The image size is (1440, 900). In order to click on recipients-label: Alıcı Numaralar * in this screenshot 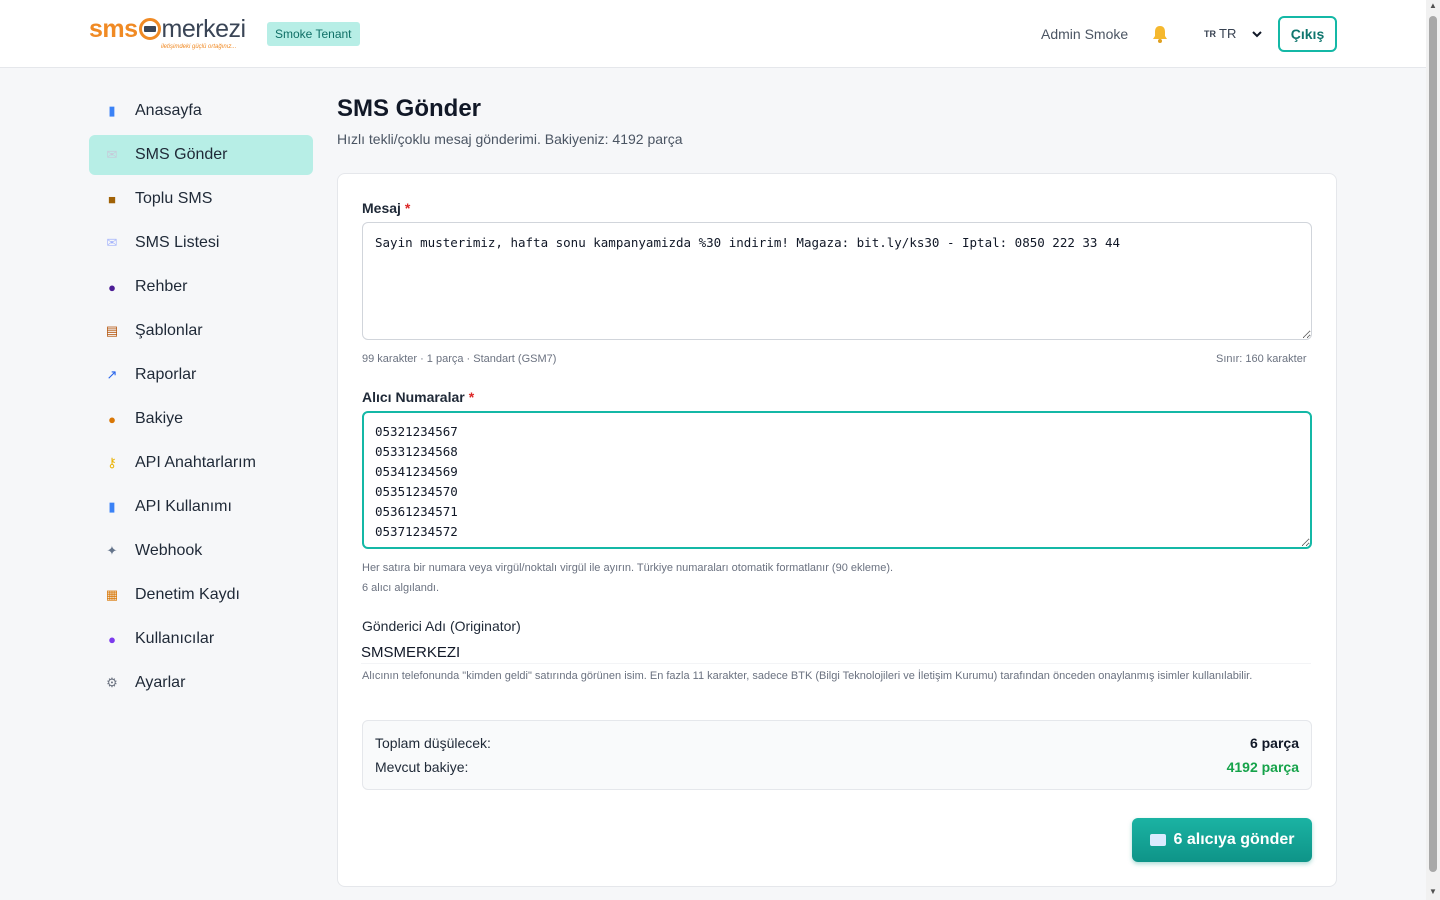, I will do `click(418, 397)`.